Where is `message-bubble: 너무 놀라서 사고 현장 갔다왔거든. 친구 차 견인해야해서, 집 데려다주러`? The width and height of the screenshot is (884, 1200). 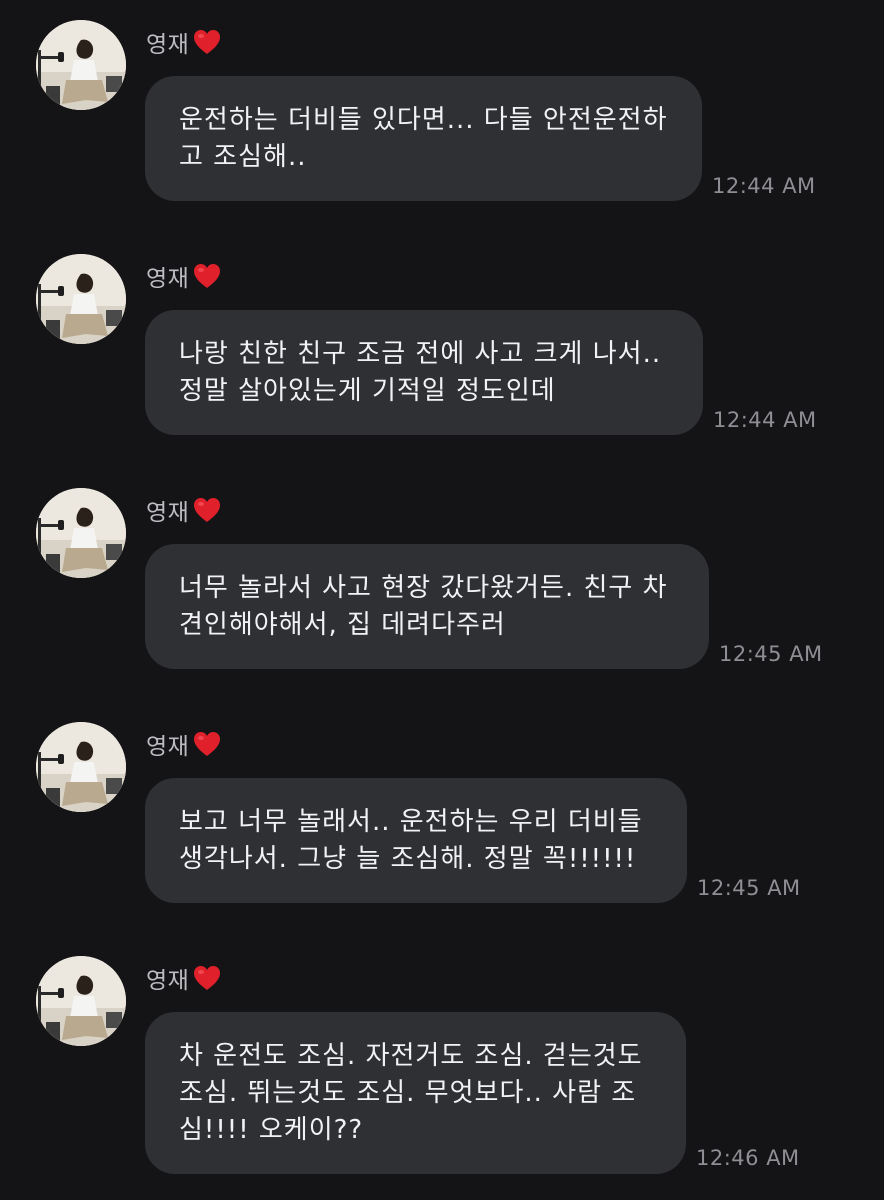
message-bubble: 너무 놀라서 사고 현장 갔다왔거든. 친구 차 견인해야해서, 집 데려다주러 is located at coordinates (427, 606).